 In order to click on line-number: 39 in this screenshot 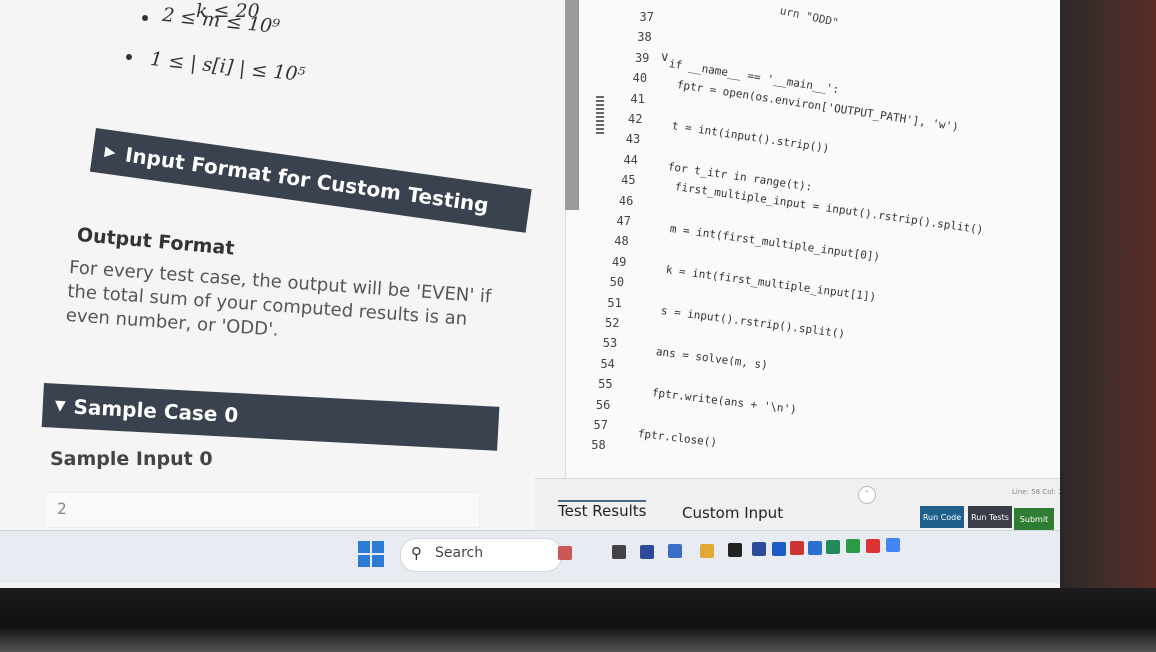, I will do `click(642, 57)`.